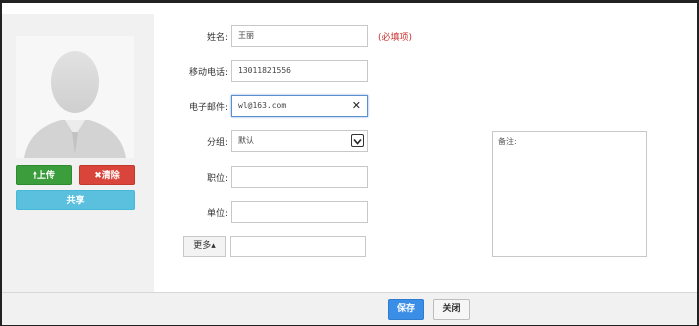 The height and width of the screenshot is (326, 699). Describe the element at coordinates (299, 177) in the screenshot. I see `position-field` at that location.